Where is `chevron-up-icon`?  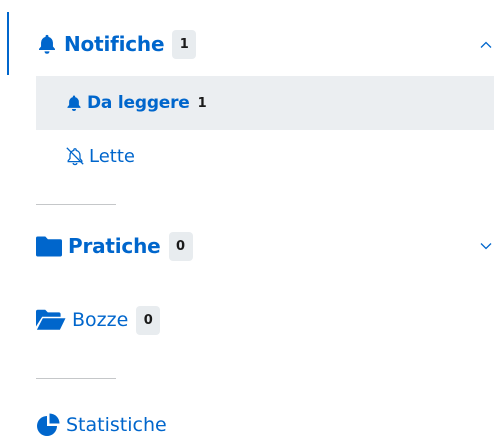 chevron-up-icon is located at coordinates (486, 45).